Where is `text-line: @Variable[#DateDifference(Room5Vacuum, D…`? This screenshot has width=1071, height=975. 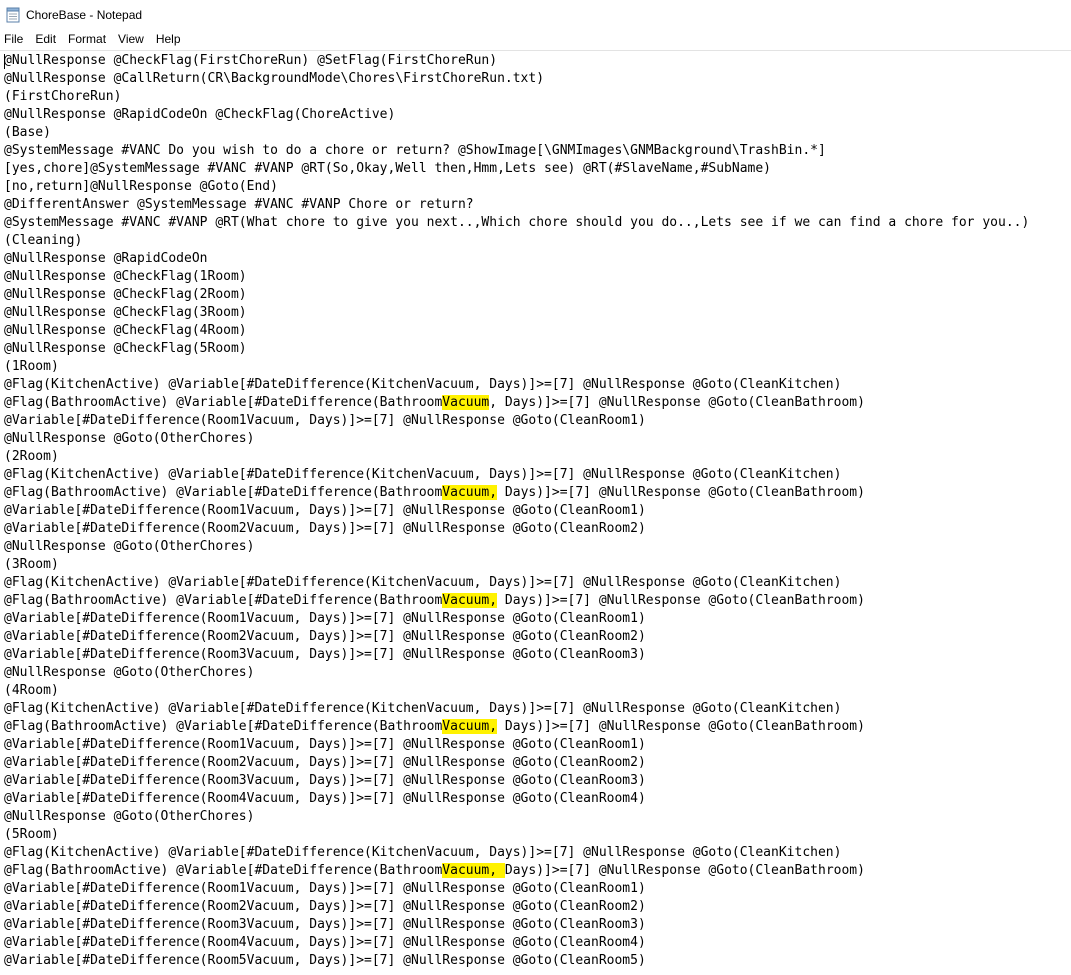
text-line: @Variable[#DateDifference(Room5Vacuum, D… is located at coordinates (516, 961).